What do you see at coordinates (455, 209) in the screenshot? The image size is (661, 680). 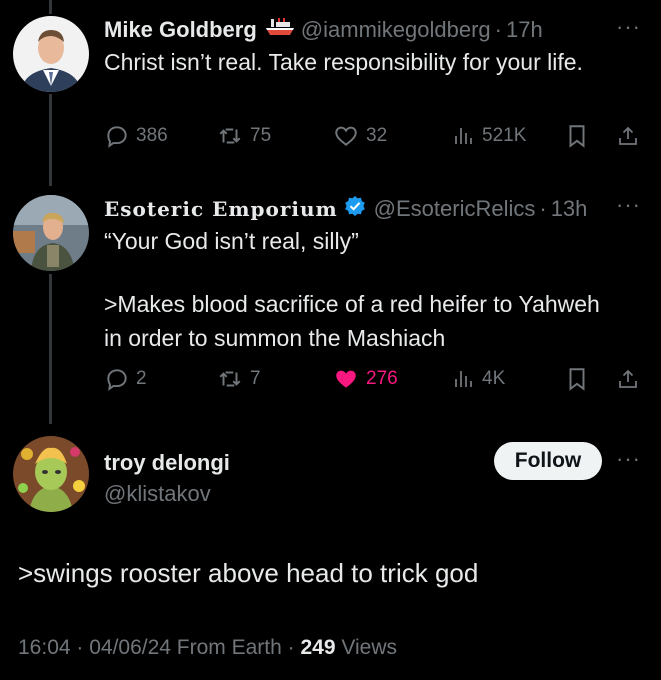 I see `handle: @EsotericRelics` at bounding box center [455, 209].